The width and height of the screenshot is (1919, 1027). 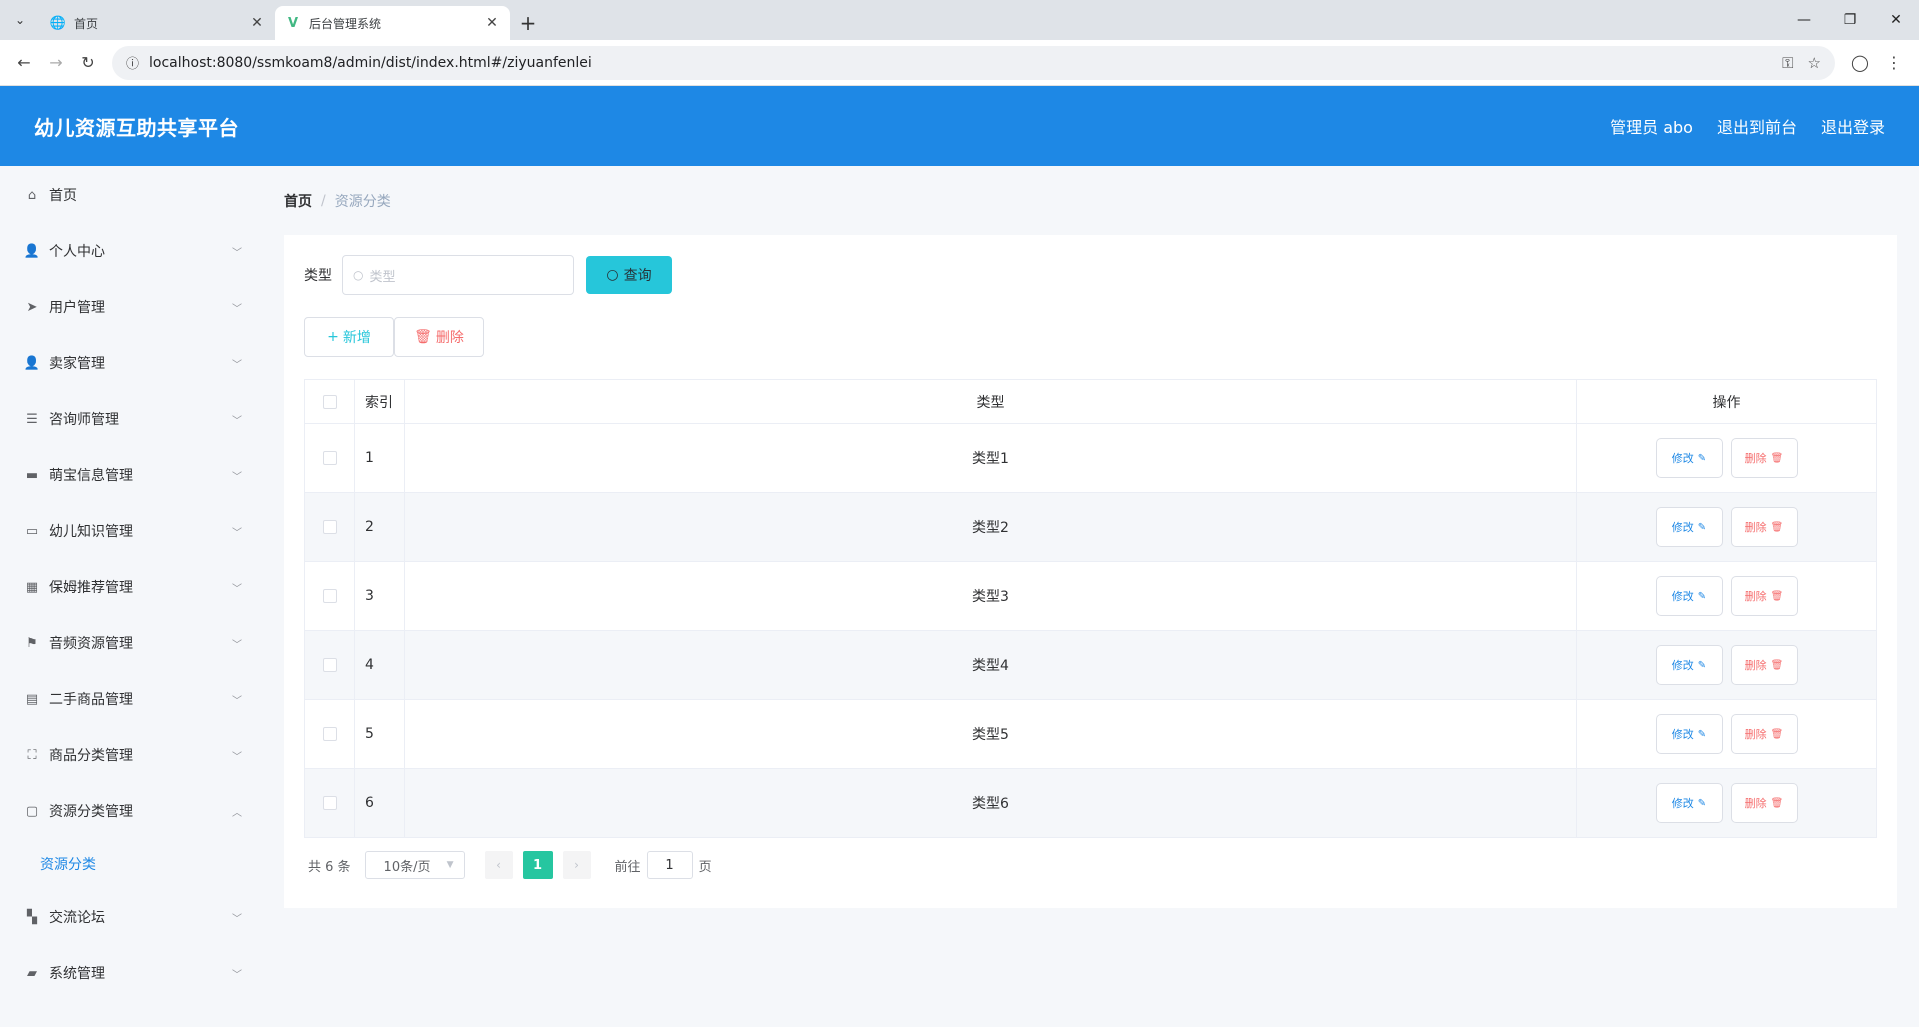 I want to click on sidebar-item: ▦ 保姆推荐管理 ﹀, so click(x=129, y=587).